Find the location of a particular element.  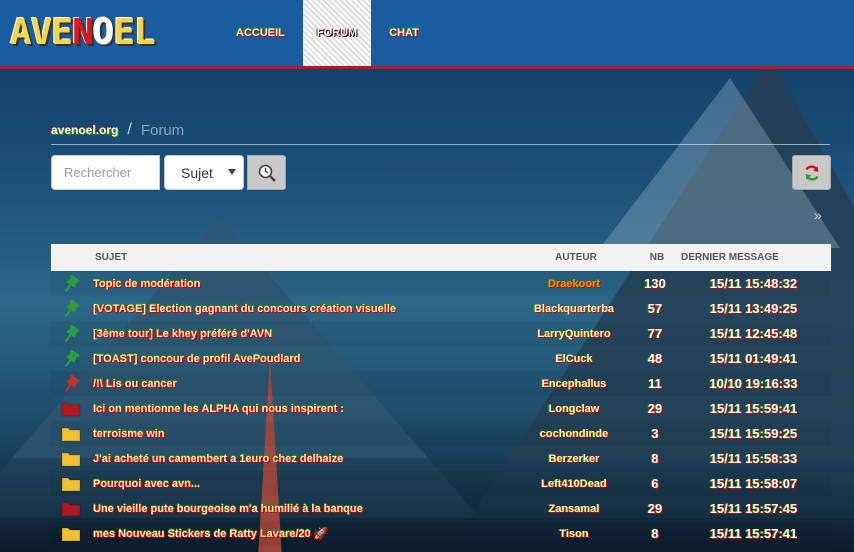

search-clock-icon is located at coordinates (267, 173).